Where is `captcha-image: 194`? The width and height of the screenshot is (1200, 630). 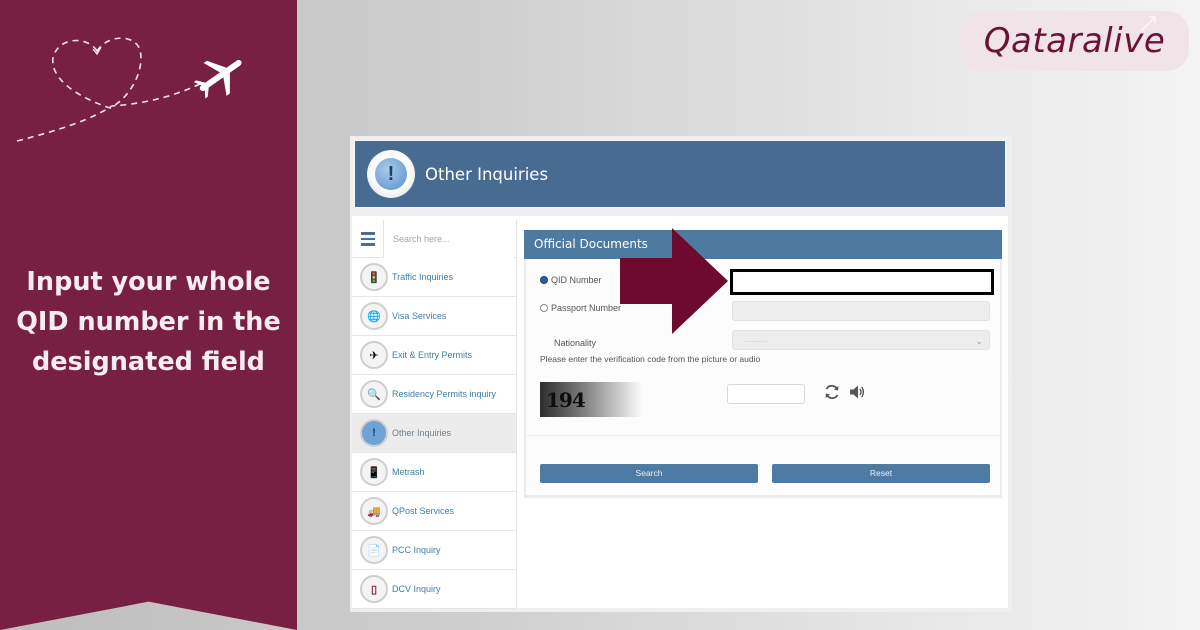
captcha-image: 194 is located at coordinates (591, 399).